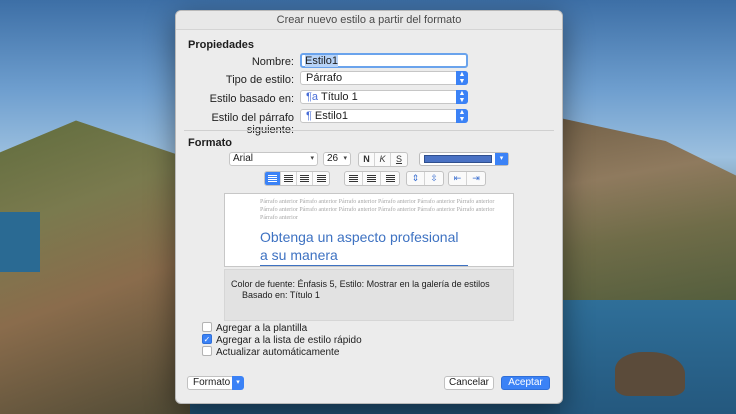  What do you see at coordinates (369, 130) in the screenshot?
I see `section-divider` at bounding box center [369, 130].